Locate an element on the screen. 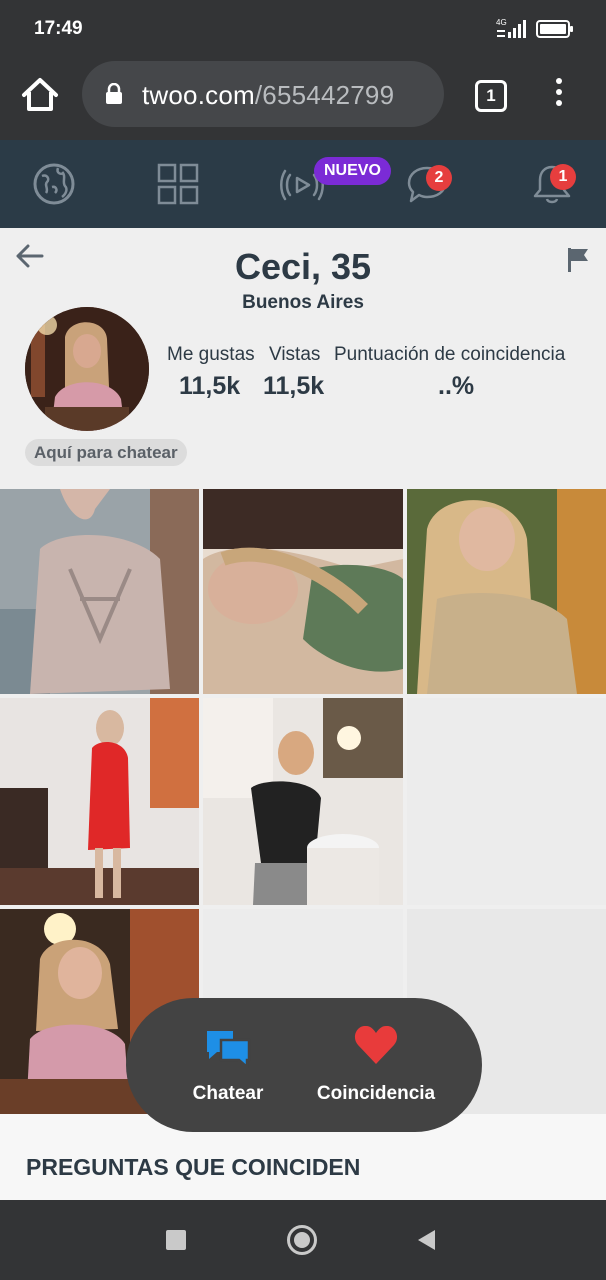 Image resolution: width=606 pixels, height=1280 pixels. heart-icon is located at coordinates (376, 1044).